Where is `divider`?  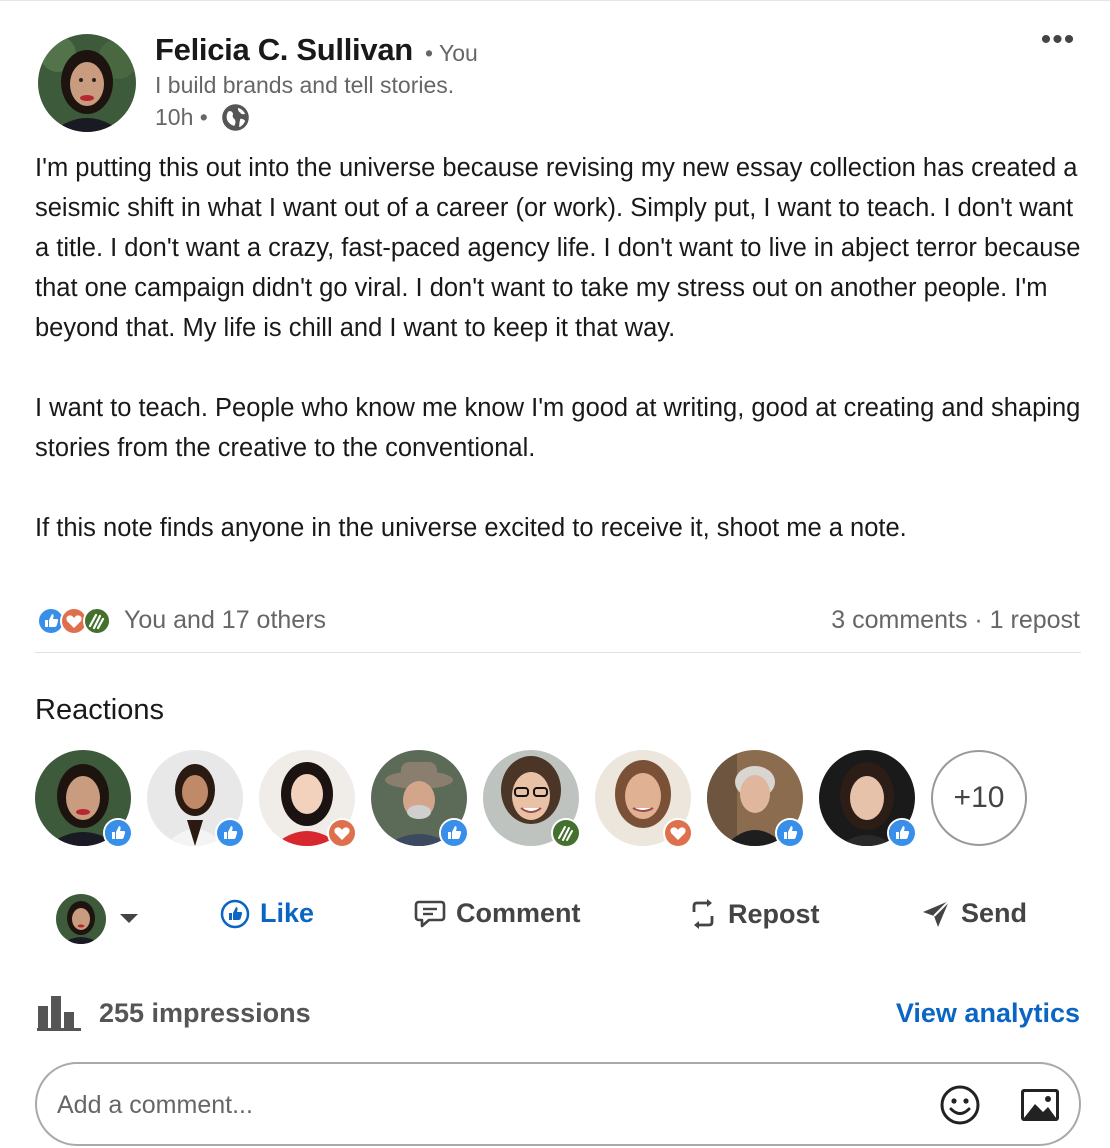
divider is located at coordinates (558, 652).